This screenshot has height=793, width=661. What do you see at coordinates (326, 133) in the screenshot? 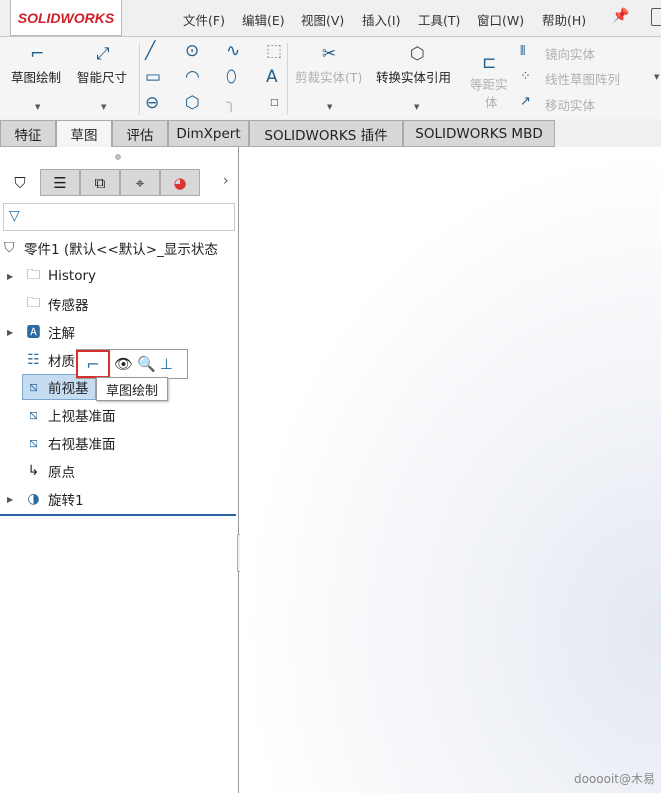
I see `tab-addins: SOLIDWORKS 插件` at bounding box center [326, 133].